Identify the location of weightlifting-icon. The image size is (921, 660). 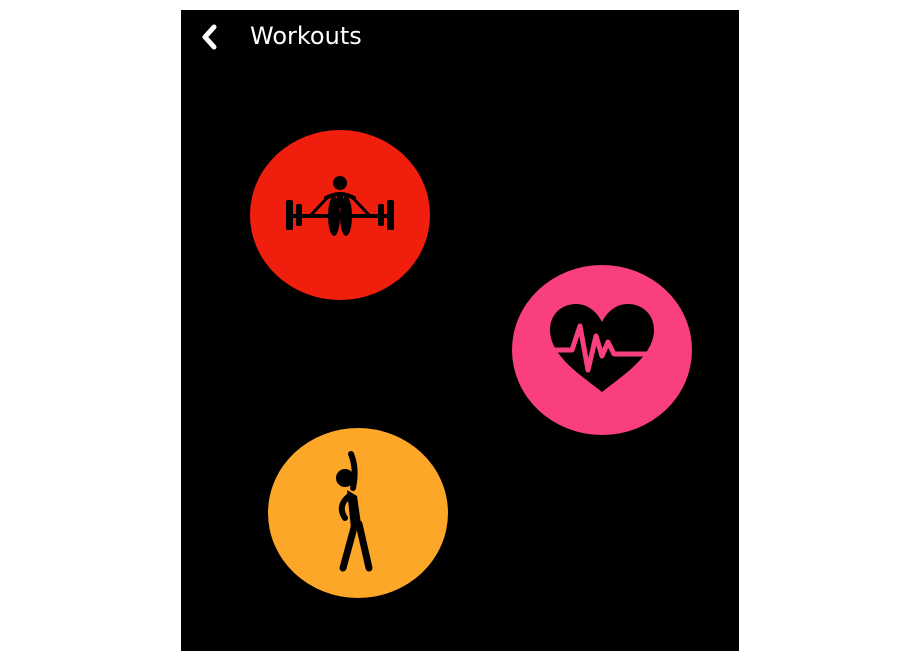
(340, 206).